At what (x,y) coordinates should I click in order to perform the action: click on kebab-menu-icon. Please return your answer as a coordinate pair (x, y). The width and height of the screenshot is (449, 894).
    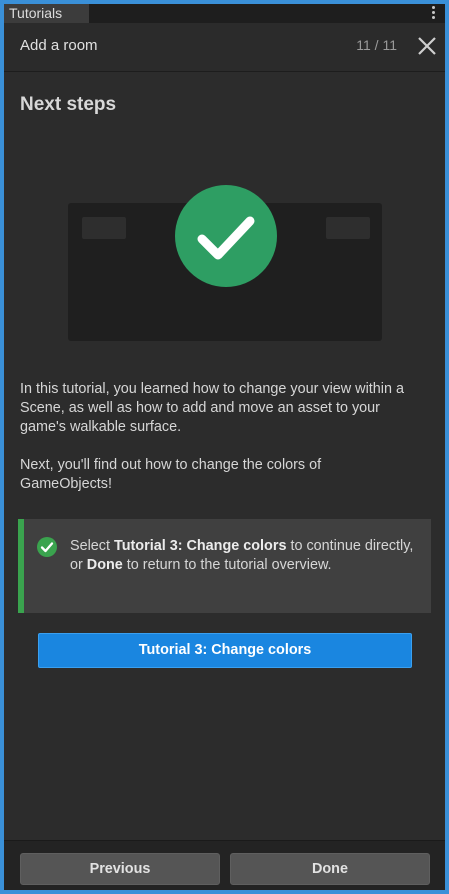
    Looking at the image, I should click on (433, 13).